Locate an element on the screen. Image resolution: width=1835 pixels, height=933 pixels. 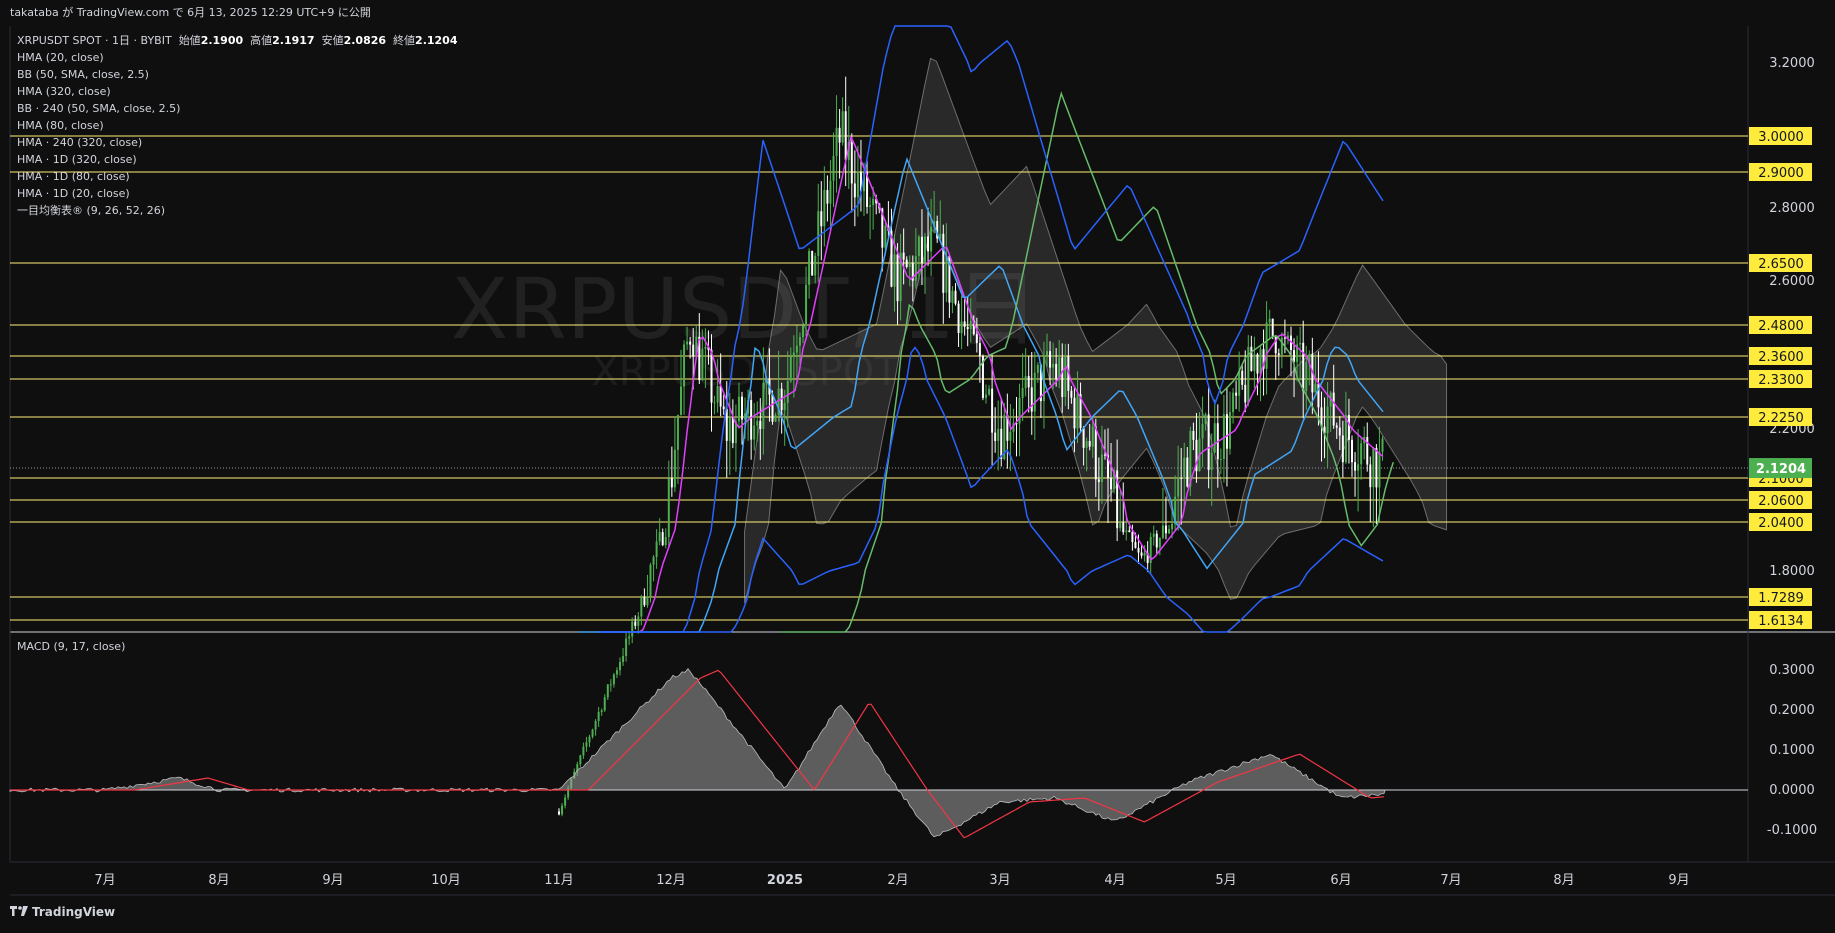
macd-axis-tick: 0.0000 is located at coordinates (1792, 790).